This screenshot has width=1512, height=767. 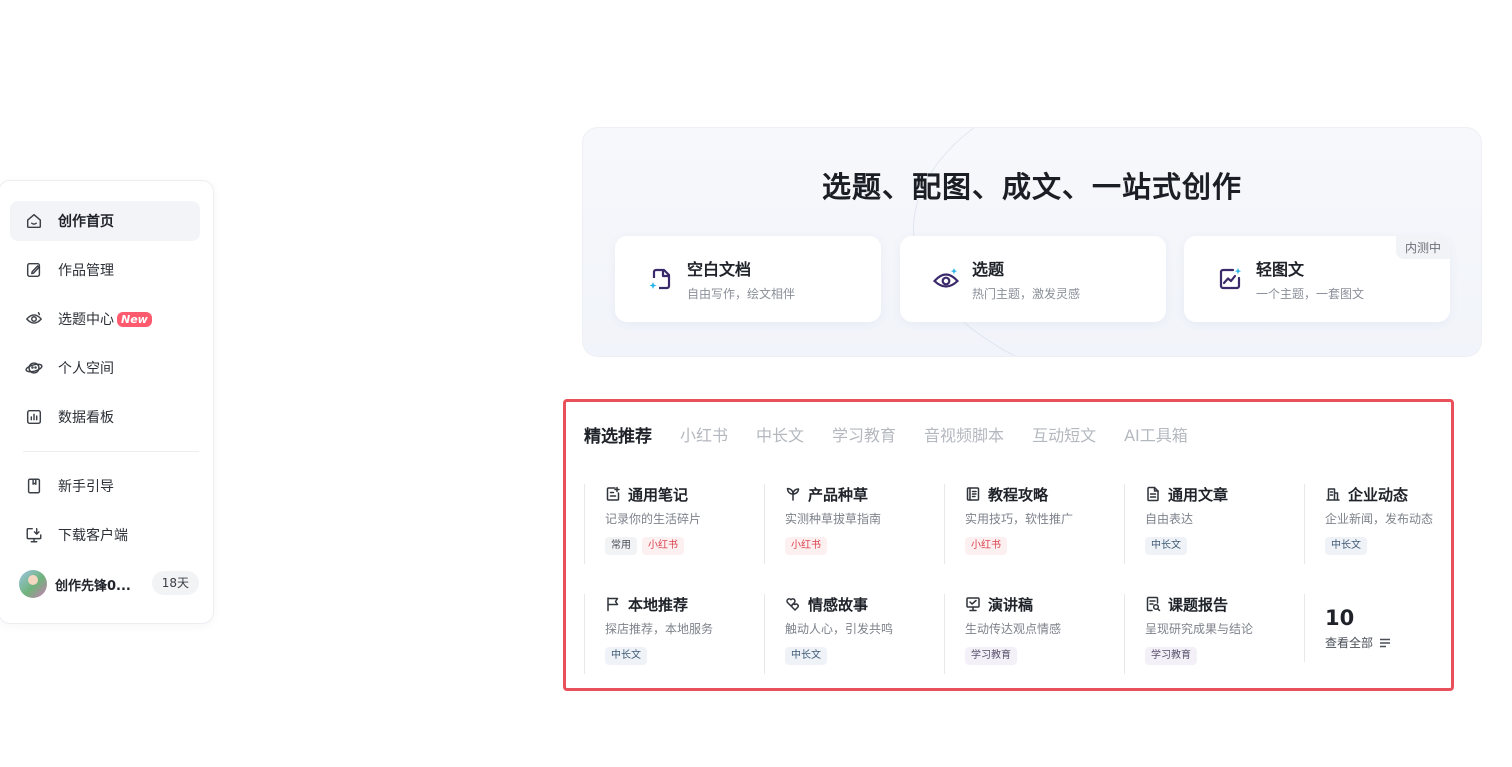 I want to click on doc-icon, so click(x=1153, y=494).